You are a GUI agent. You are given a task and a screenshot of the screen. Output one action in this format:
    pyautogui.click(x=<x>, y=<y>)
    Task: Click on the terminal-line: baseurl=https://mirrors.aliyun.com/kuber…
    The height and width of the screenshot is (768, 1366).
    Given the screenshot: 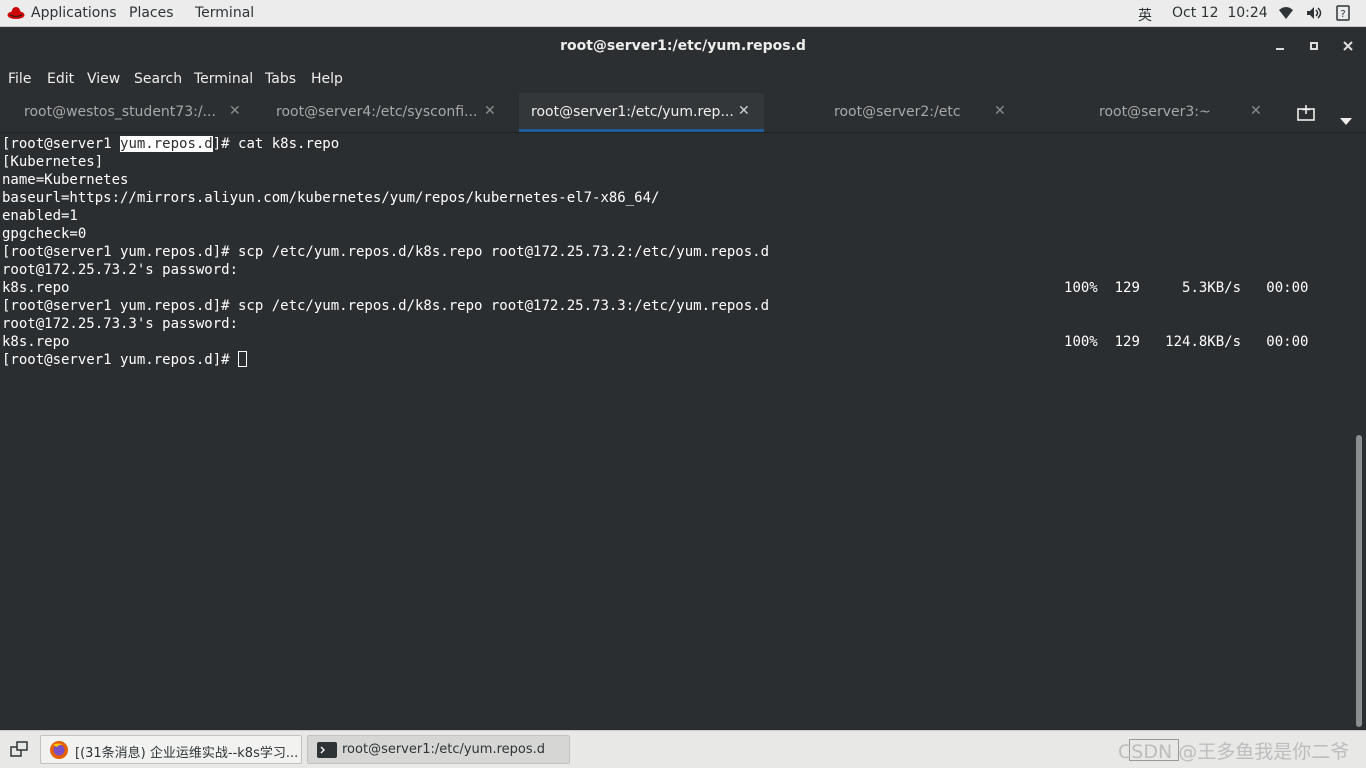 What is the action you would take?
    pyautogui.click(x=331, y=198)
    